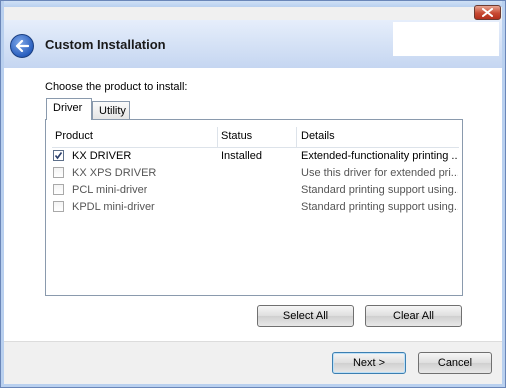 This screenshot has width=506, height=388. Describe the element at coordinates (105, 44) in the screenshot. I see `page-title: Custom Installation` at that location.